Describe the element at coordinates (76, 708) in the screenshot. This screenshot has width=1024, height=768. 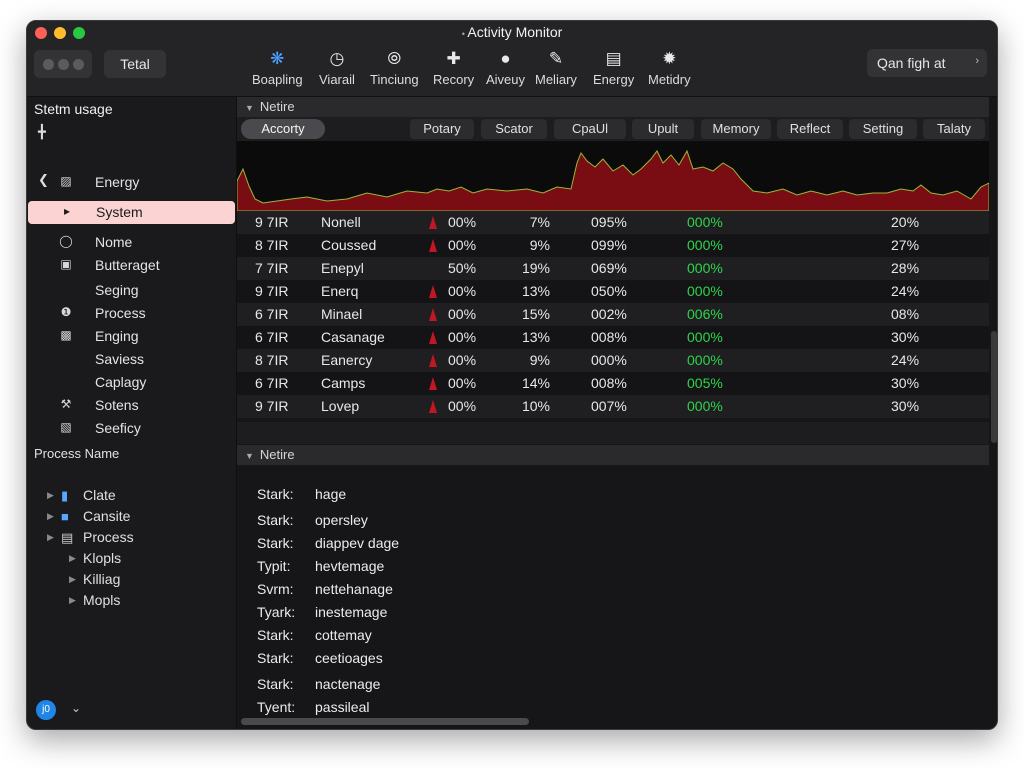
I see `chevron-down-icon: ⌄` at that location.